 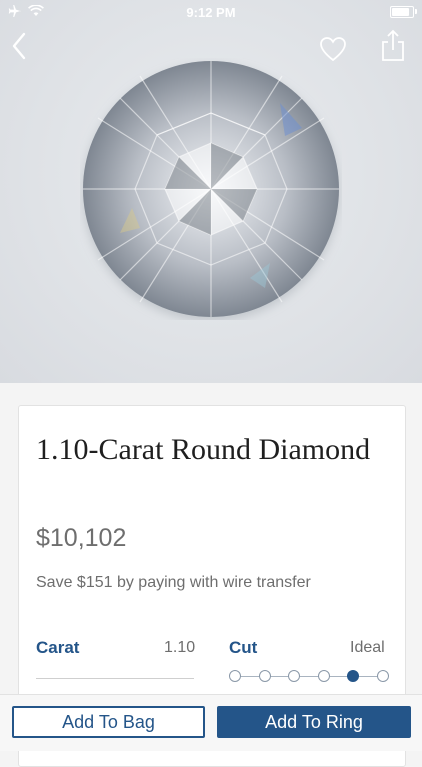 What do you see at coordinates (314, 722) in the screenshot?
I see `add-to-ring-button: Add To Ring` at bounding box center [314, 722].